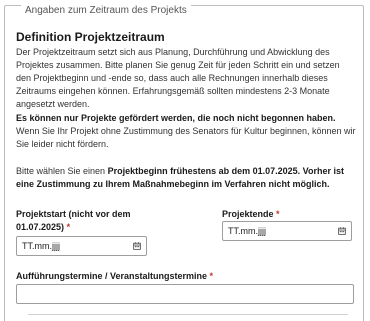 This screenshot has height=321, width=370. I want to click on project-end-label: Projektende *, so click(251, 214).